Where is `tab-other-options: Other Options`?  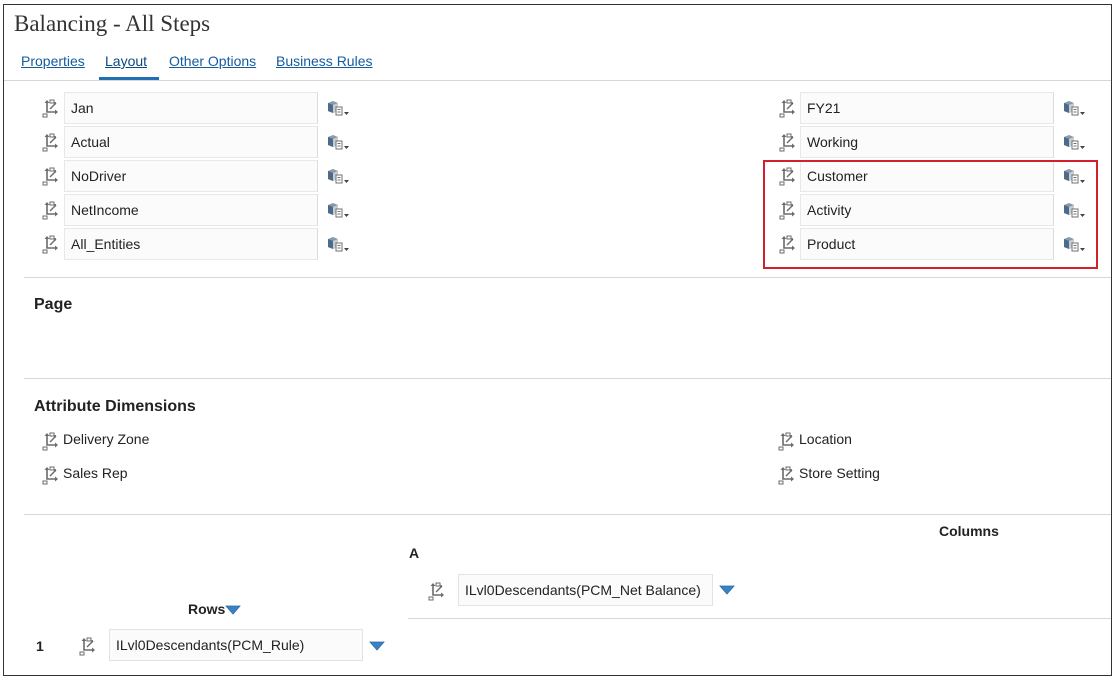 tab-other-options: Other Options is located at coordinates (212, 61).